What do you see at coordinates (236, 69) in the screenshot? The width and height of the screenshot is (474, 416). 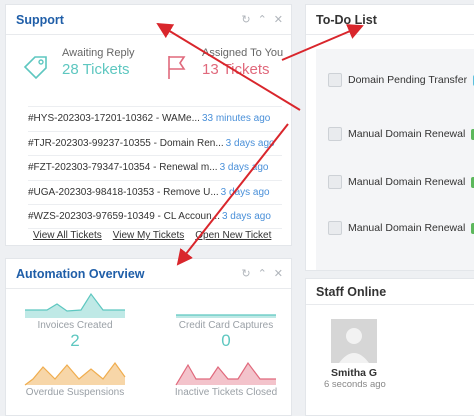 I see `assigned-to-you-value: 13 Tickets` at bounding box center [236, 69].